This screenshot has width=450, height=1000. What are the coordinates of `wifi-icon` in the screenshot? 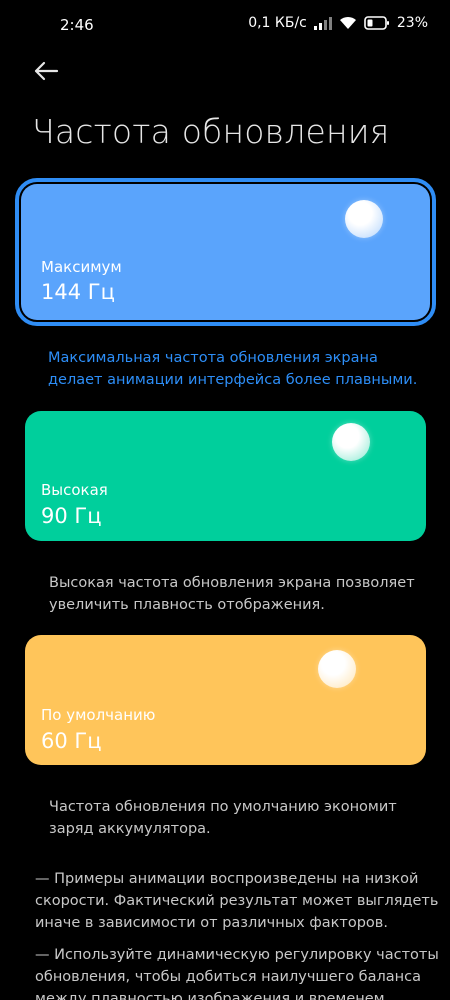 It's located at (348, 23).